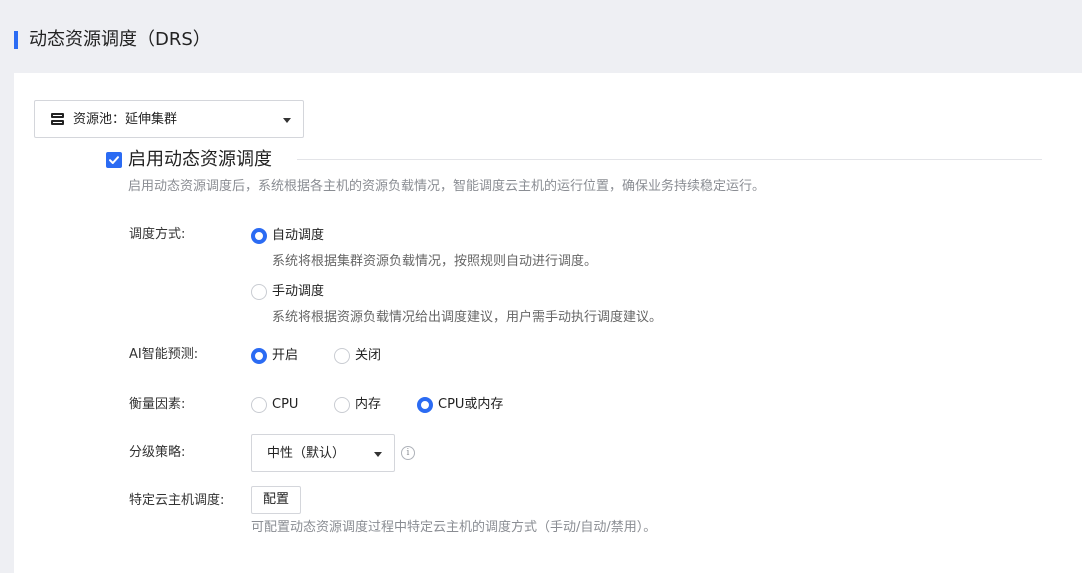 This screenshot has height=573, width=1082. Describe the element at coordinates (342, 405) in the screenshot. I see `radio-metric-memory` at that location.